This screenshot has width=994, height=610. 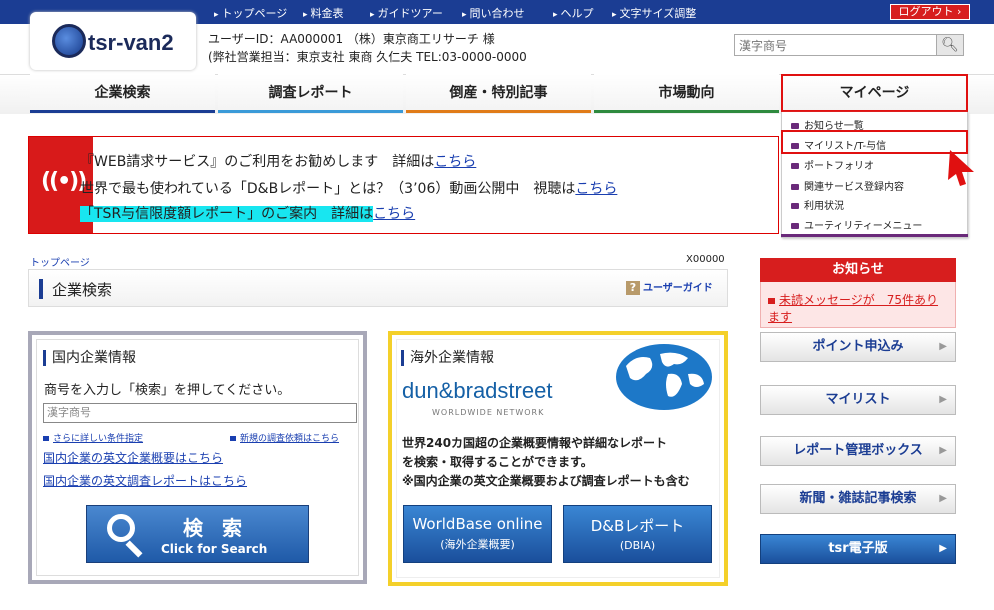 What do you see at coordinates (669, 287) in the screenshot?
I see `user-guide-link: ? ユーザーガイド` at bounding box center [669, 287].